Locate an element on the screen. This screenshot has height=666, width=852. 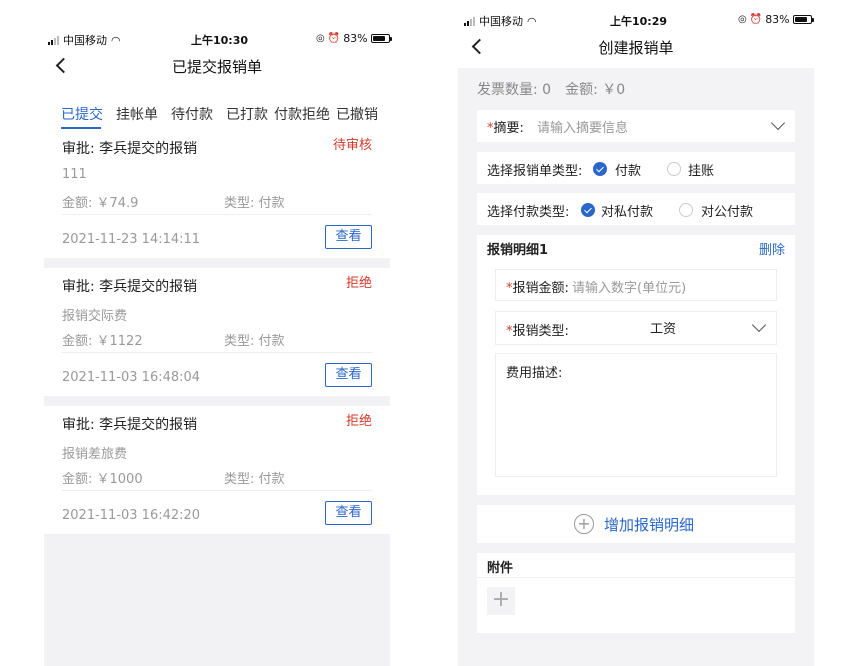
radio-public-payment-label: 对公付款 is located at coordinates (727, 210).